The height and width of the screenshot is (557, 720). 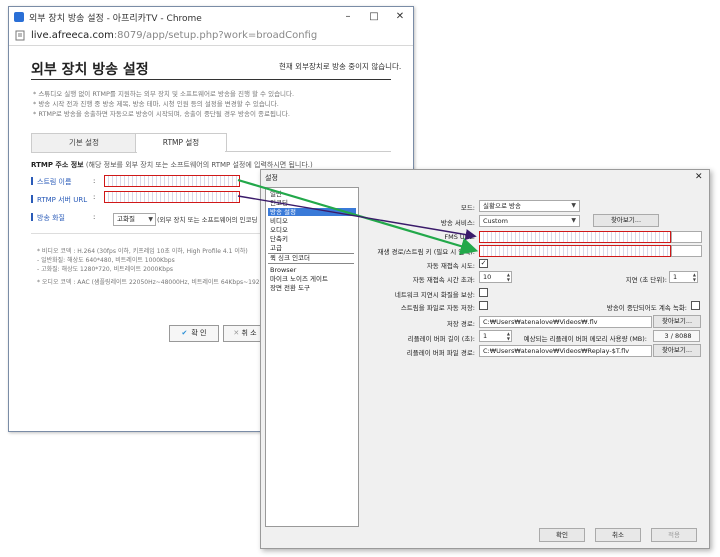 What do you see at coordinates (211, 79) in the screenshot?
I see `title-divider` at bounding box center [211, 79].